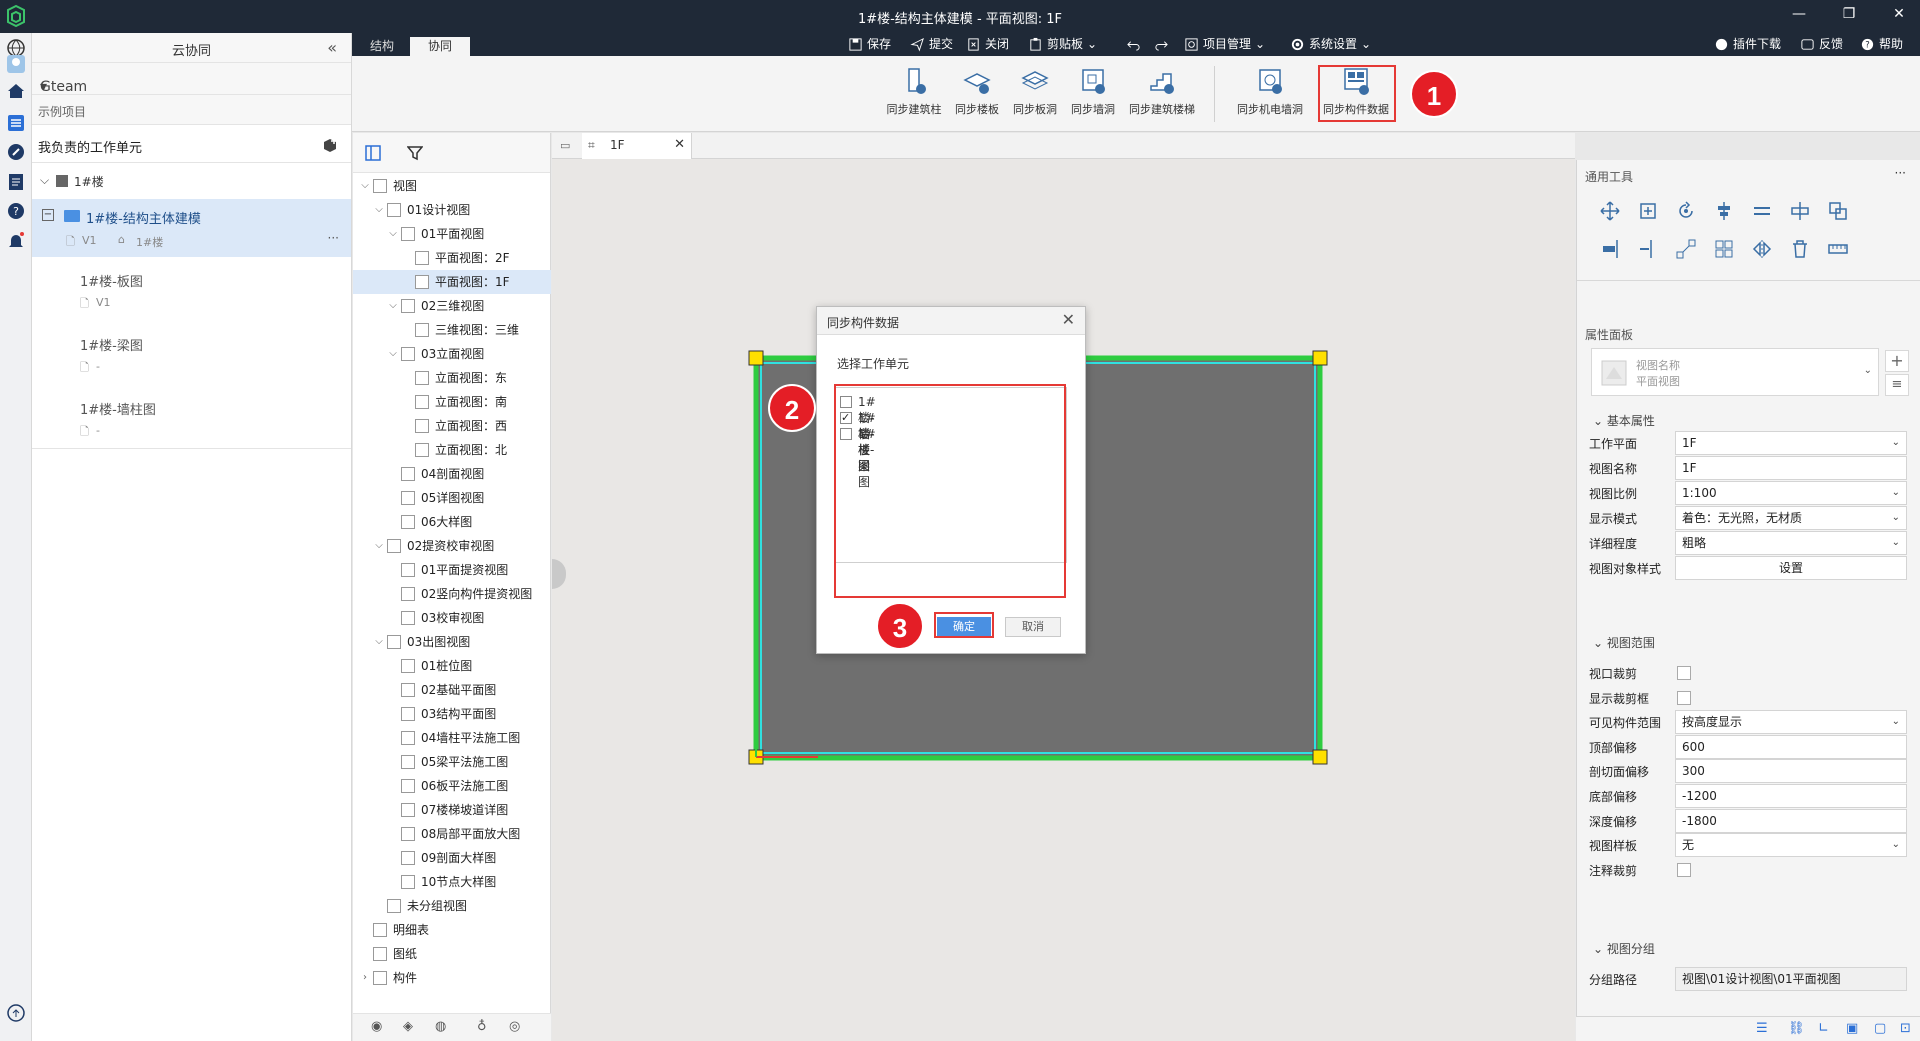  I want to click on tree-node: ⌵ 视图, so click(452, 186).